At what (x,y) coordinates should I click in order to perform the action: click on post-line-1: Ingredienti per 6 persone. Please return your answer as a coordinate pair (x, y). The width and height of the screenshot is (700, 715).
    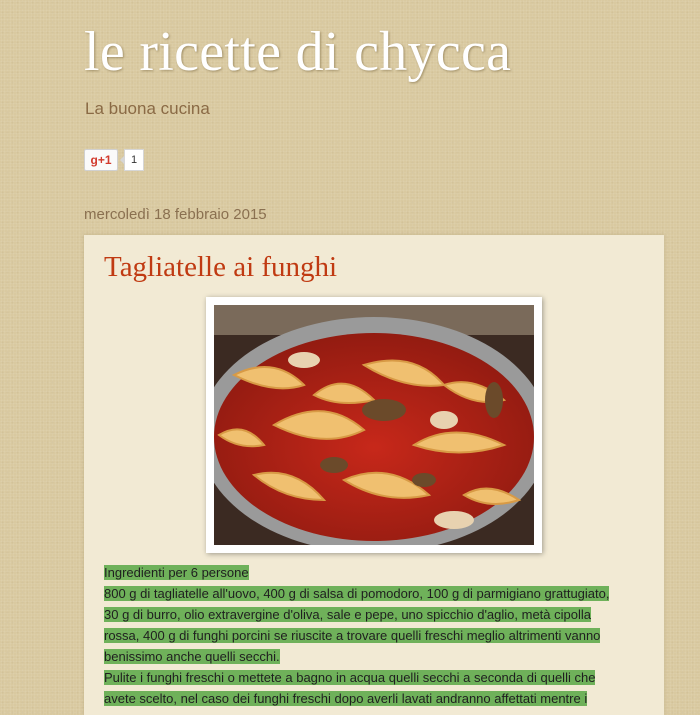
    Looking at the image, I should click on (176, 572).